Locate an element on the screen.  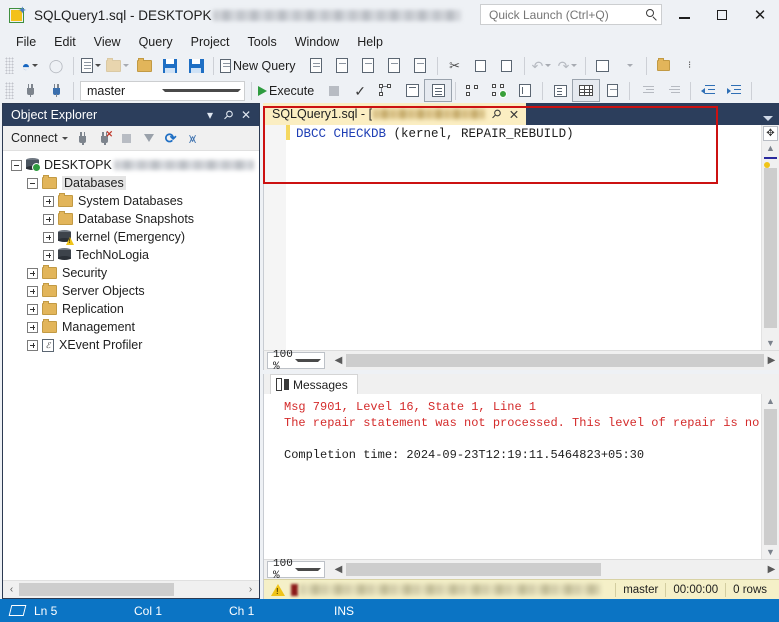
stop-icon is located at coordinates (334, 90).